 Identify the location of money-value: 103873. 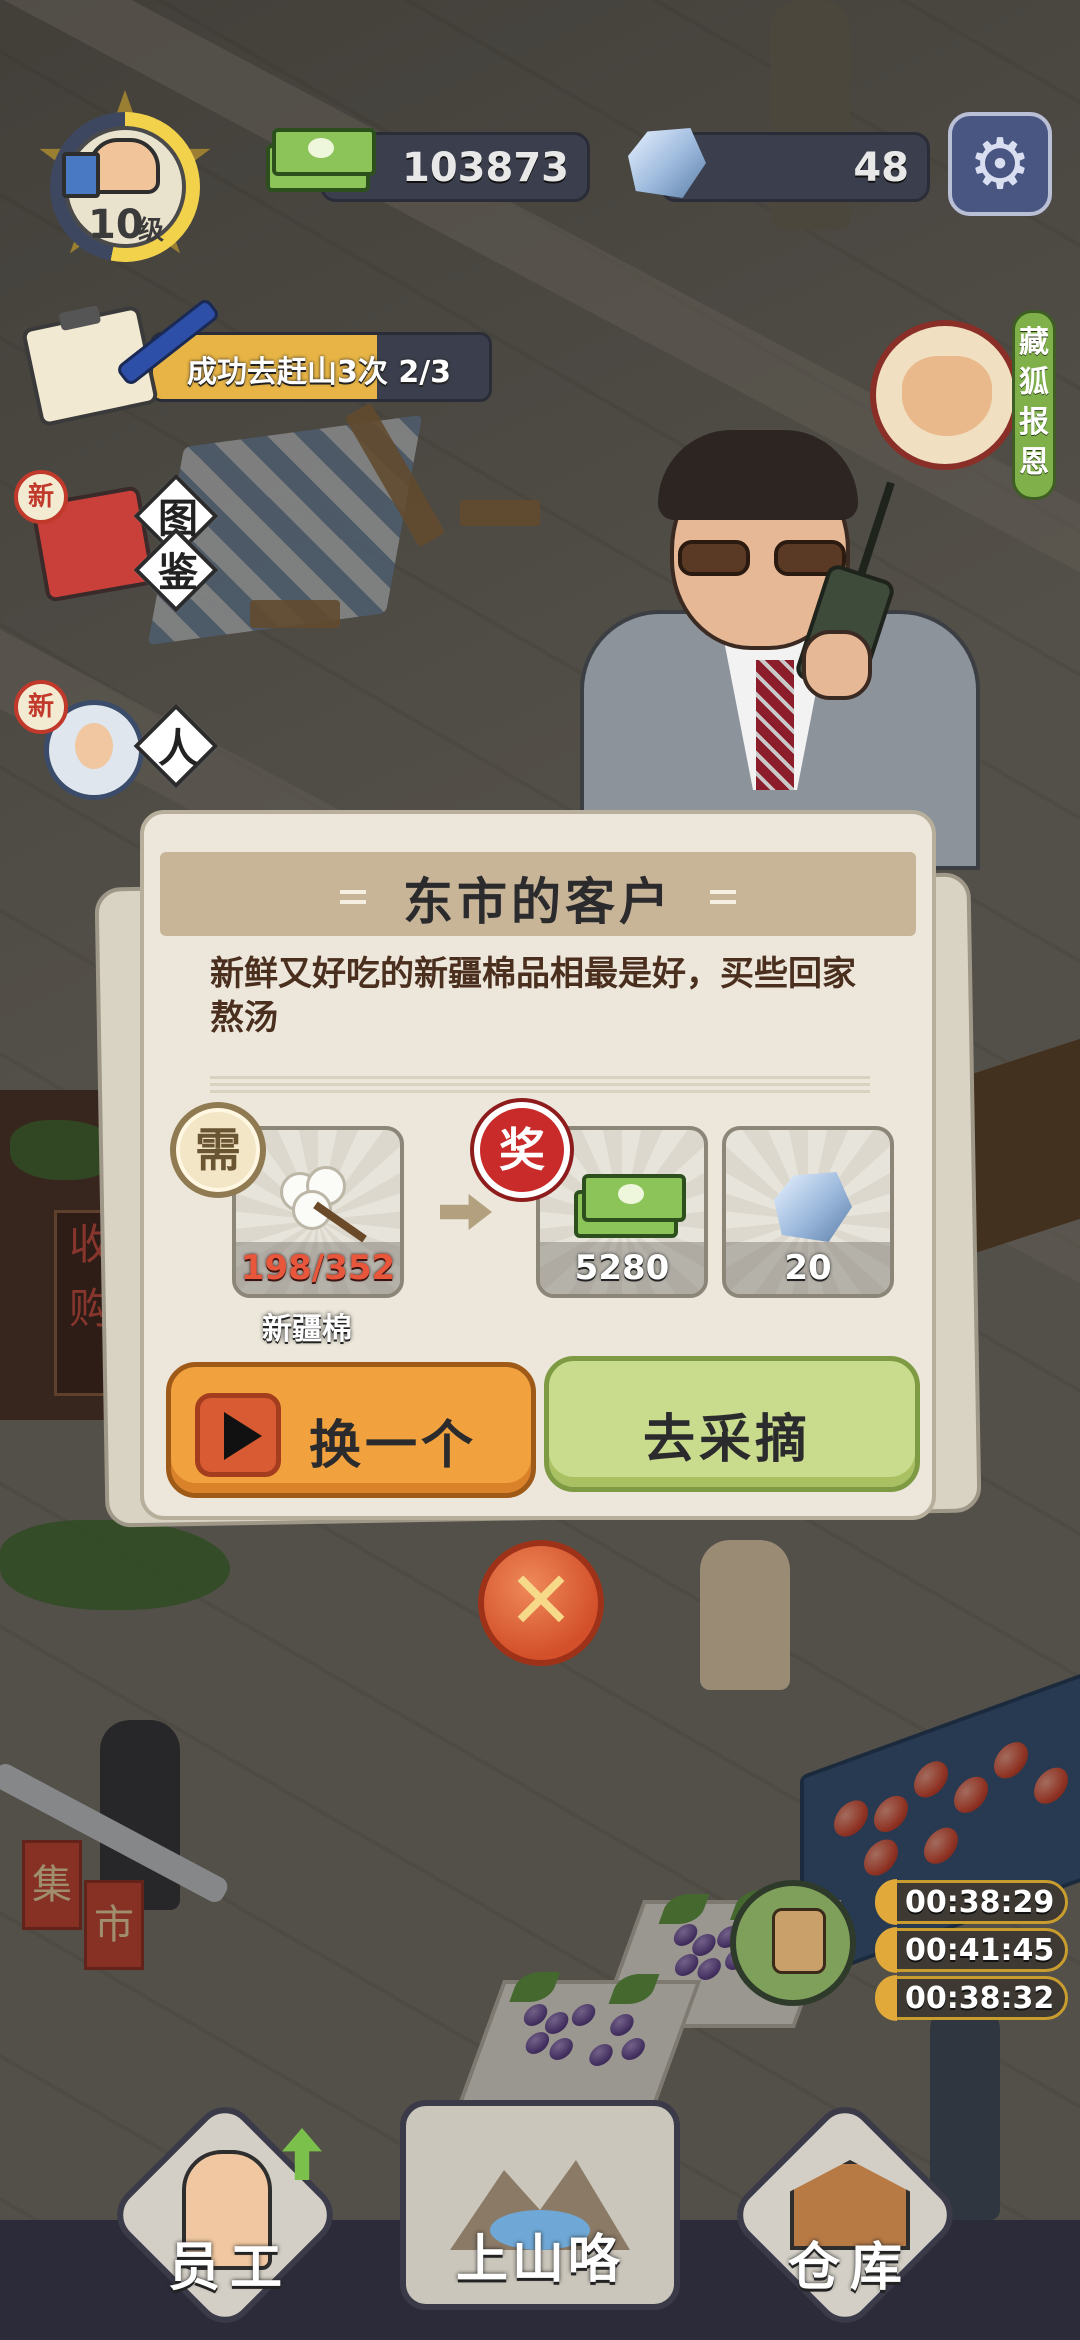
(485, 168).